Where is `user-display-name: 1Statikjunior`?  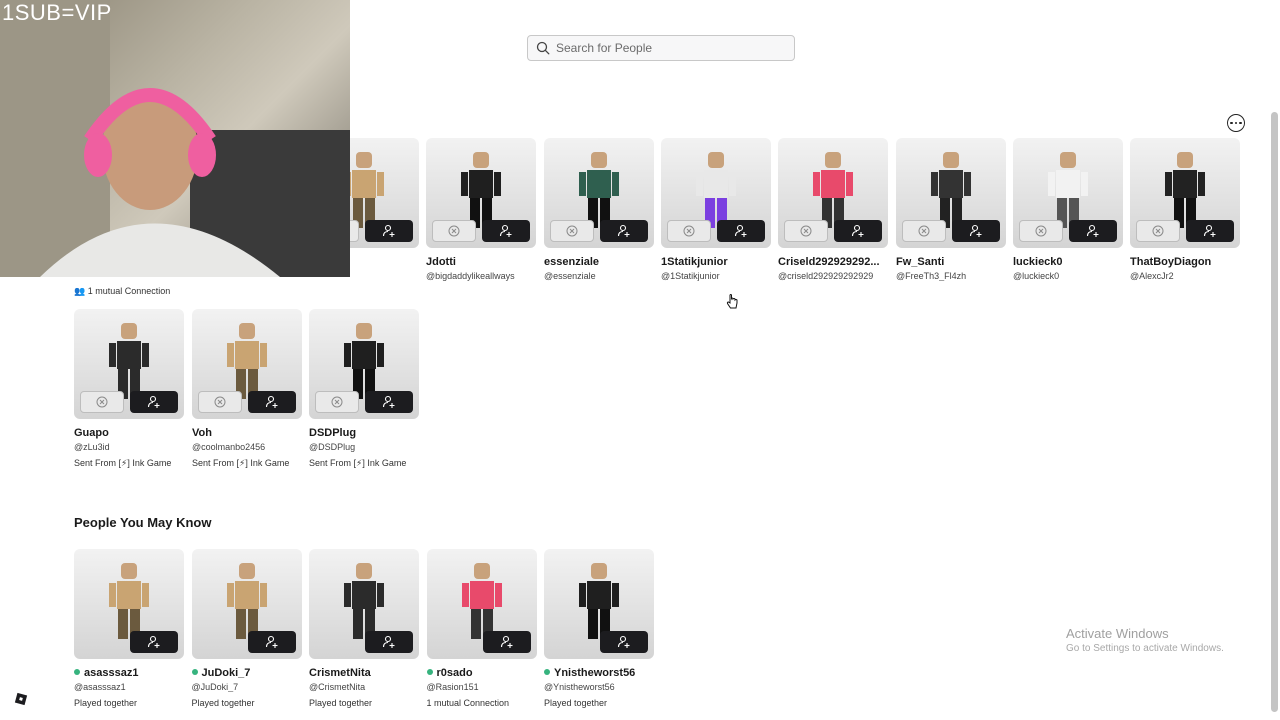 user-display-name: 1Statikjunior is located at coordinates (716, 262).